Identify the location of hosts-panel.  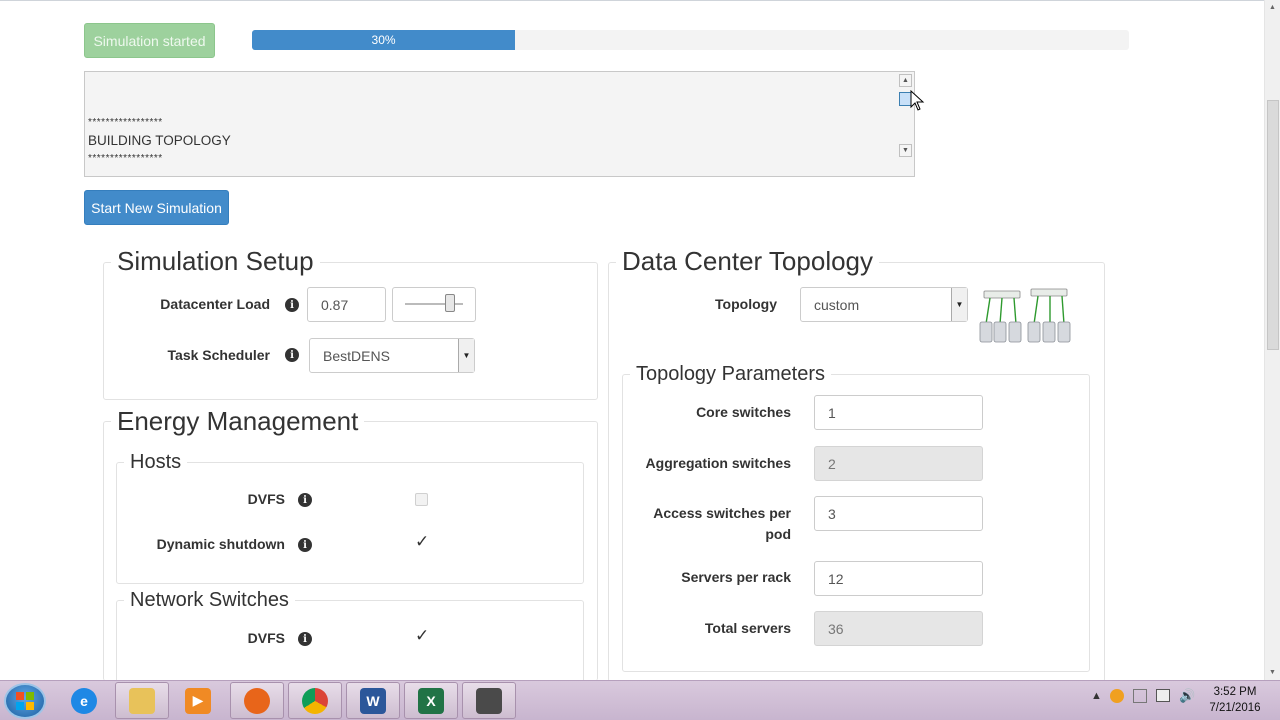
(350, 523).